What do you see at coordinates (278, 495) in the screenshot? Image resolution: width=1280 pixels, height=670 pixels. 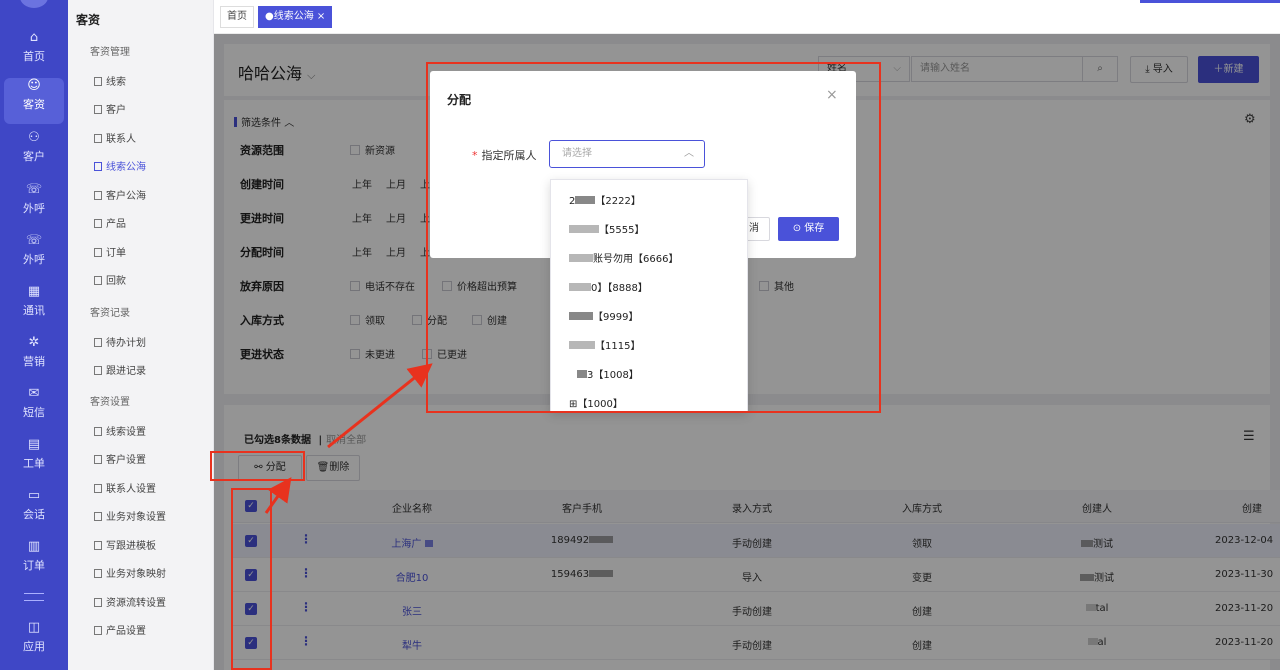 I see `arrow-to-assign` at bounding box center [278, 495].